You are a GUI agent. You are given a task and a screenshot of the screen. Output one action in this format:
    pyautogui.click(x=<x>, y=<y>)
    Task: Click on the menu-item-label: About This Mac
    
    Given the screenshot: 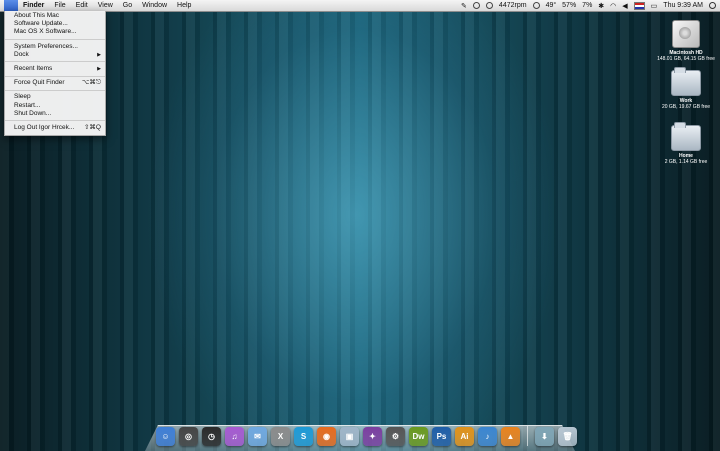 What is the action you would take?
    pyautogui.click(x=37, y=15)
    